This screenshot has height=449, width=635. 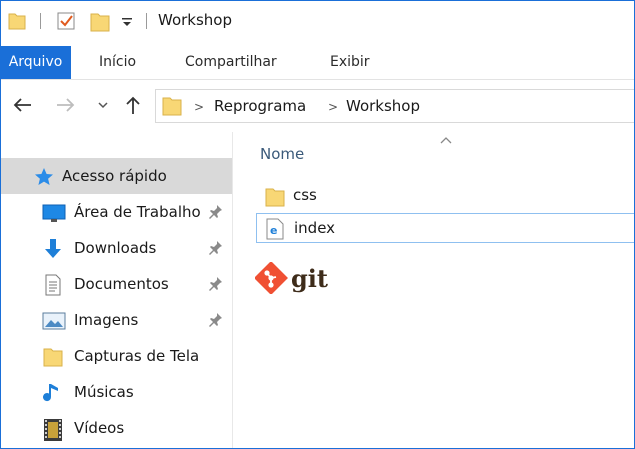 I want to click on sidebar-item-videos: Vídeos, so click(x=116, y=428).